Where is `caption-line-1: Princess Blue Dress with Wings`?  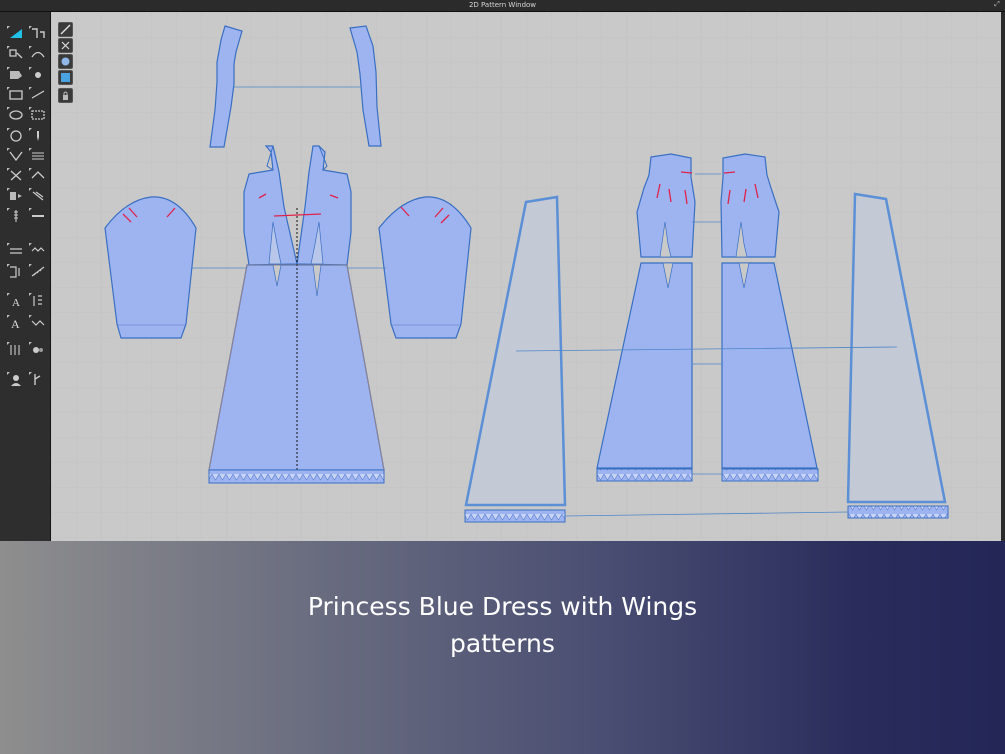 caption-line-1: Princess Blue Dress with Wings is located at coordinates (502, 606).